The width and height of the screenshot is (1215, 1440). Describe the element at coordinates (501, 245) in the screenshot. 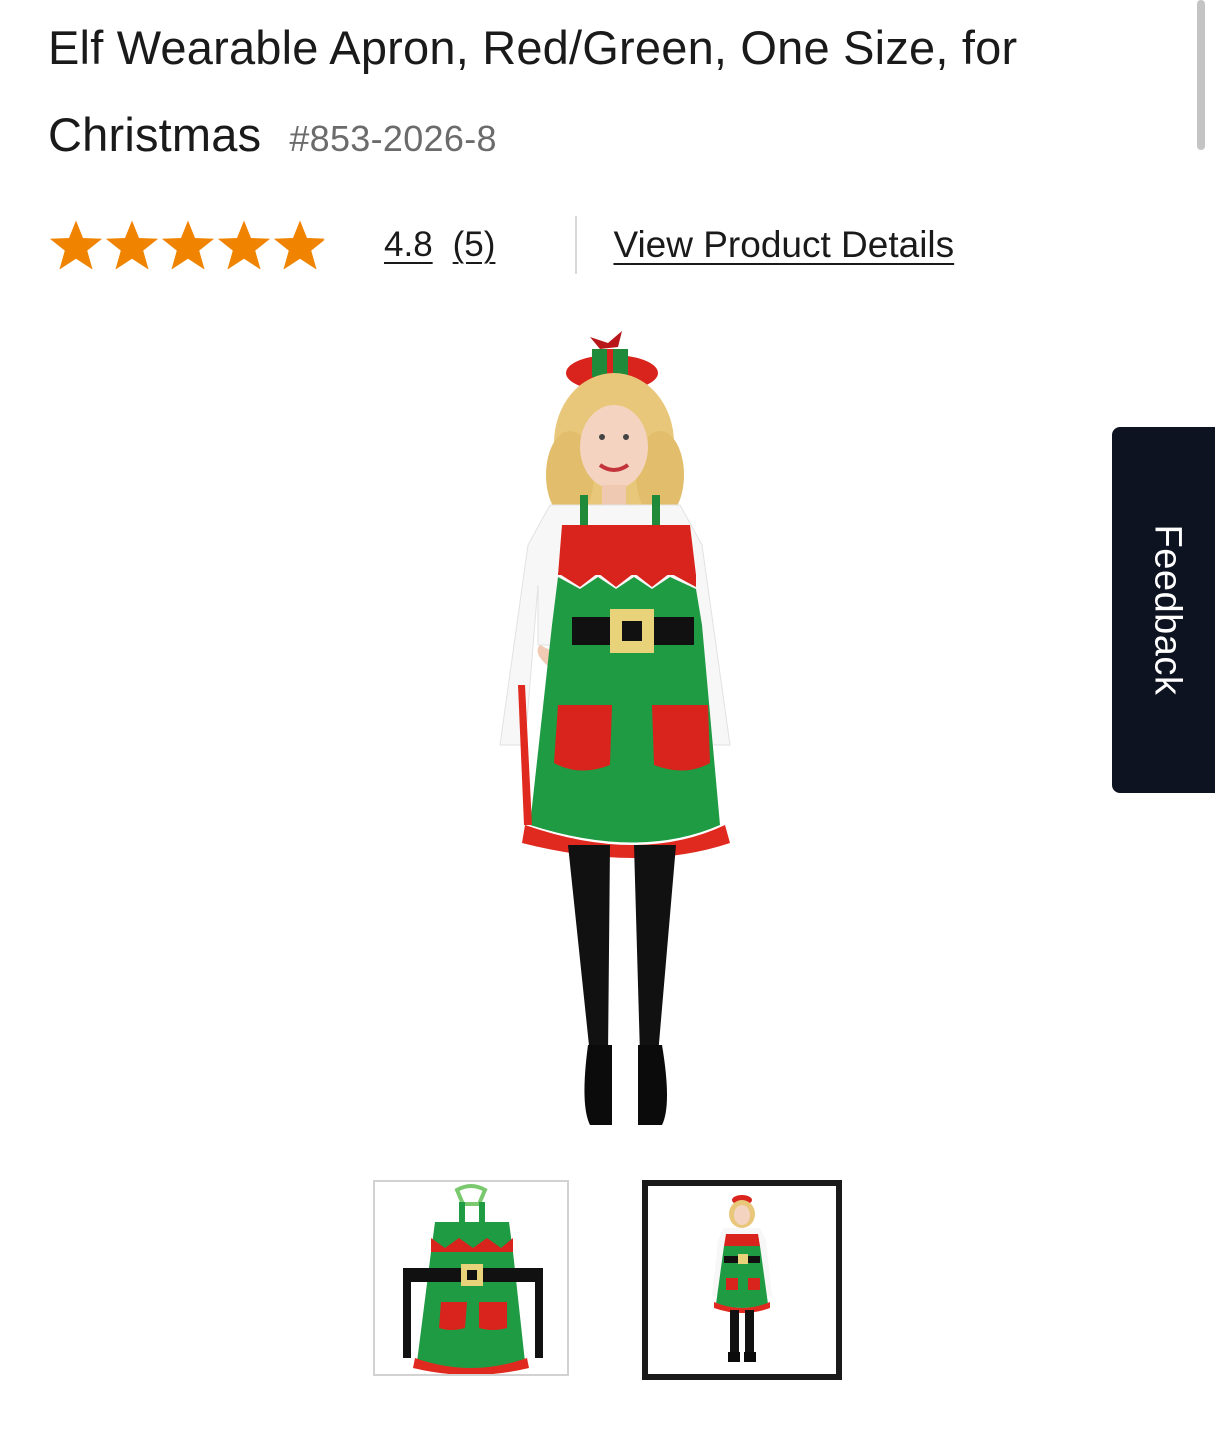

I see `rating-row: 4.8 (5) View Product Details` at that location.